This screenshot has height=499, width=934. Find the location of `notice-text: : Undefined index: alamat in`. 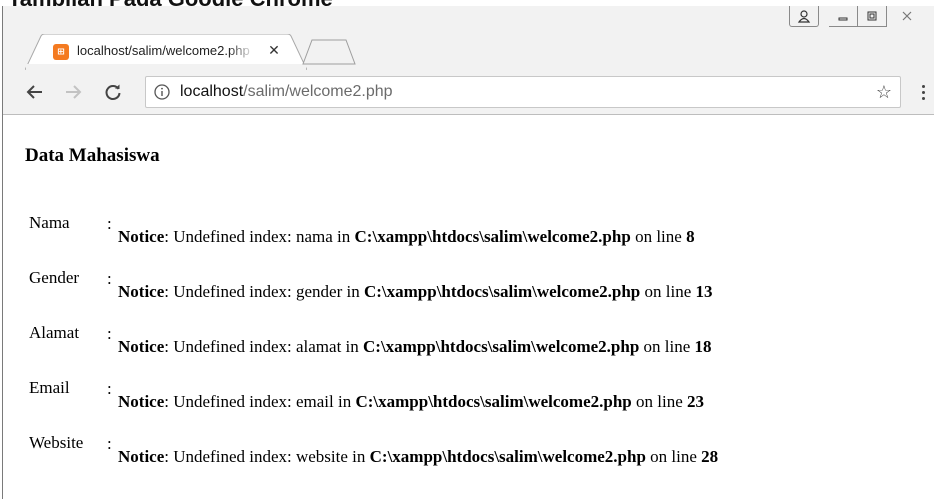

notice-text: : Undefined index: alamat in is located at coordinates (264, 346).